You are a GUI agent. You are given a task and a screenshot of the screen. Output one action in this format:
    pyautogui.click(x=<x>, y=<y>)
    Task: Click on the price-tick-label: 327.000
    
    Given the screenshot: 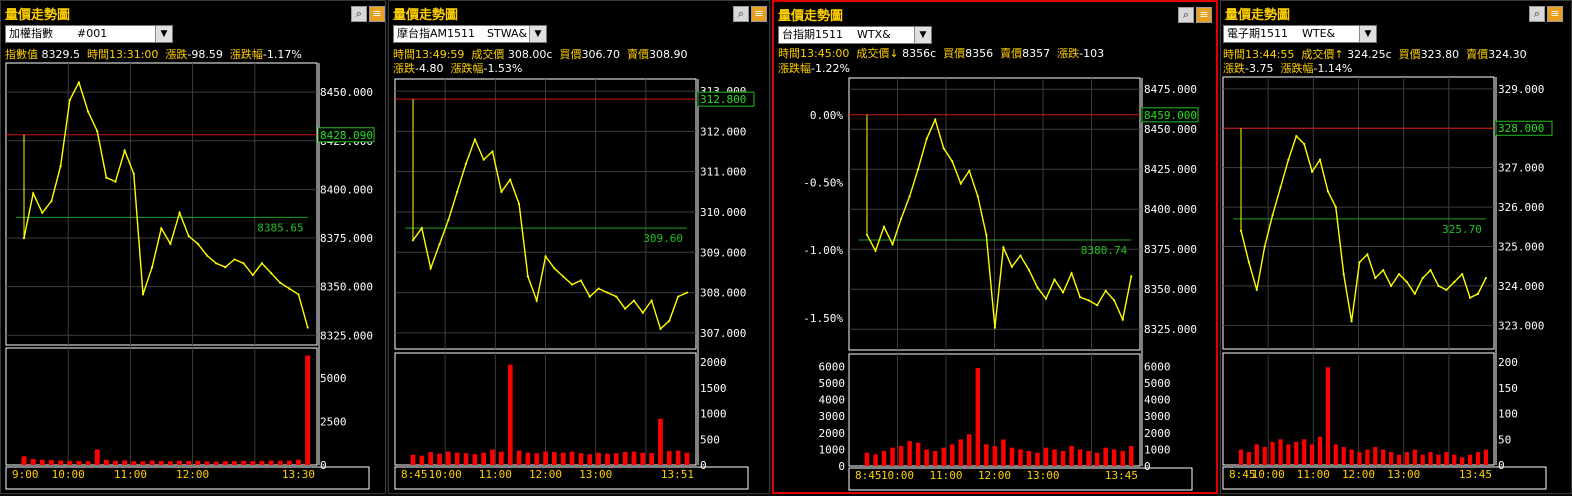 What is the action you would take?
    pyautogui.click(x=1521, y=168)
    